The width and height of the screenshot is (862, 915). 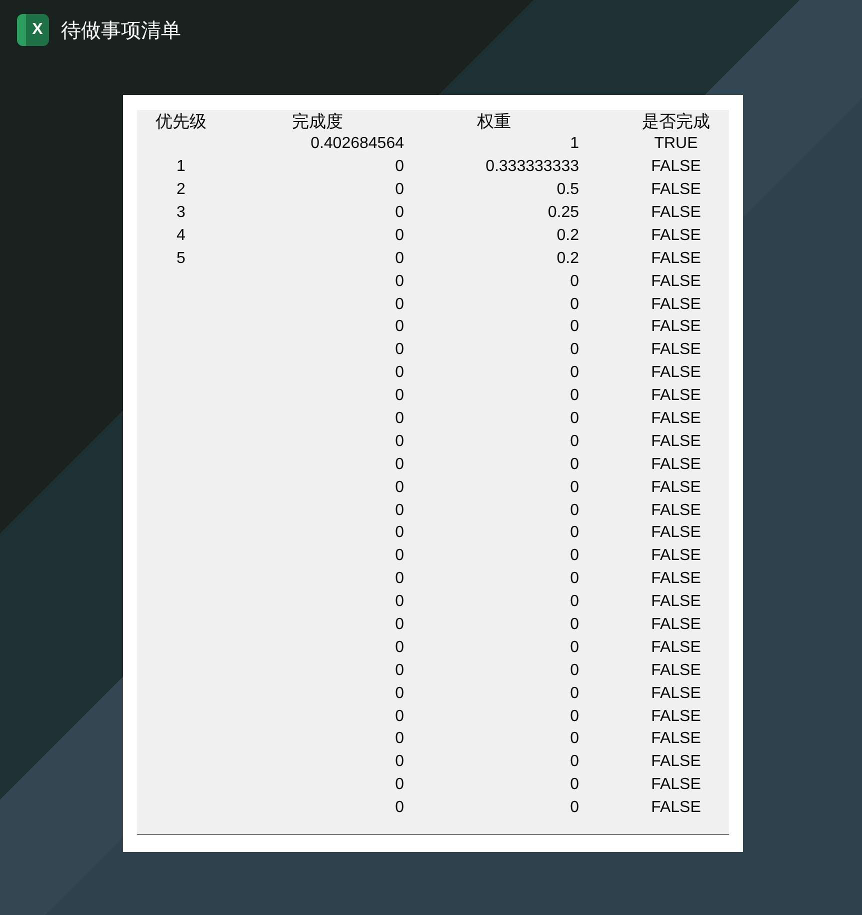 I want to click on table-cell-text: 0.25, so click(x=563, y=213).